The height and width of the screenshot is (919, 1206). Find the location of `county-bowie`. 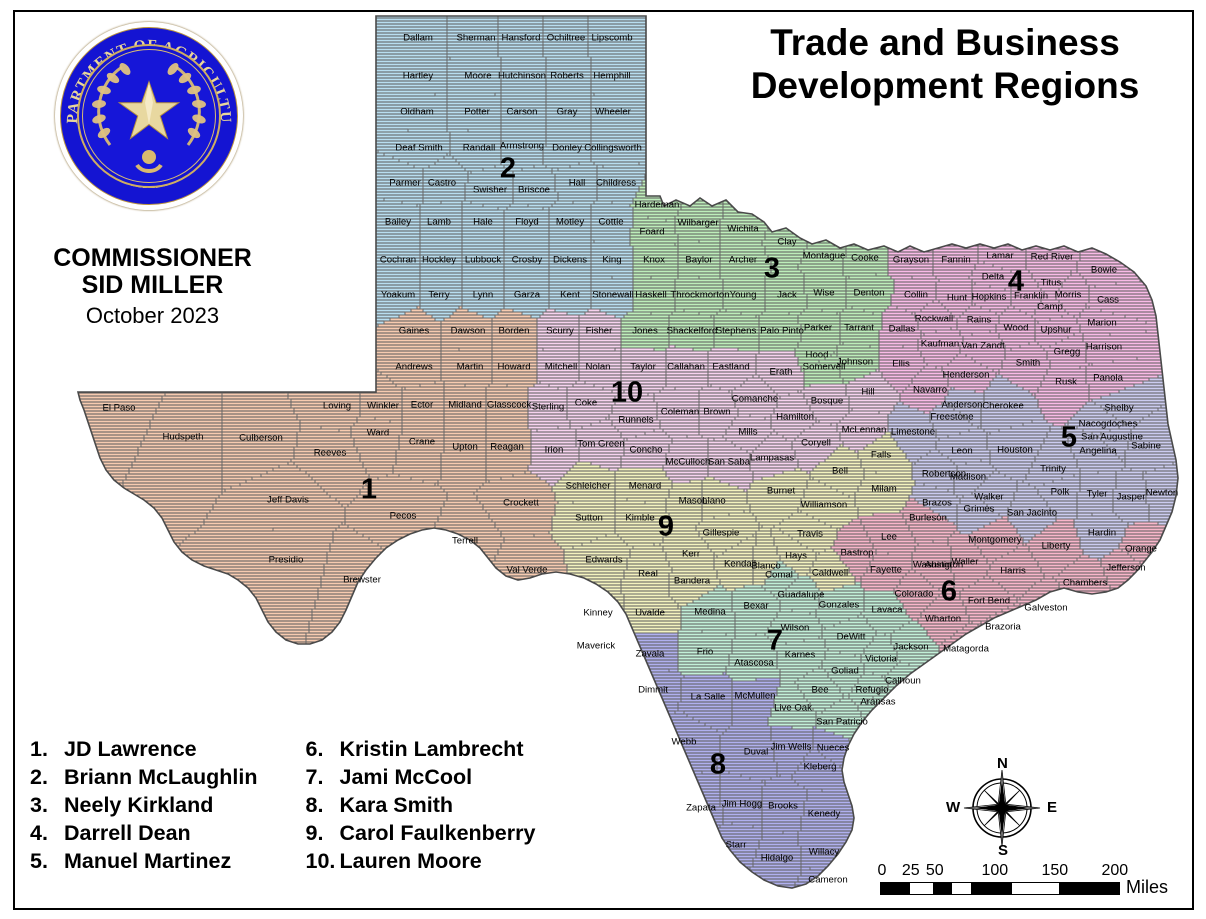

county-bowie is located at coordinates (1141, 144).